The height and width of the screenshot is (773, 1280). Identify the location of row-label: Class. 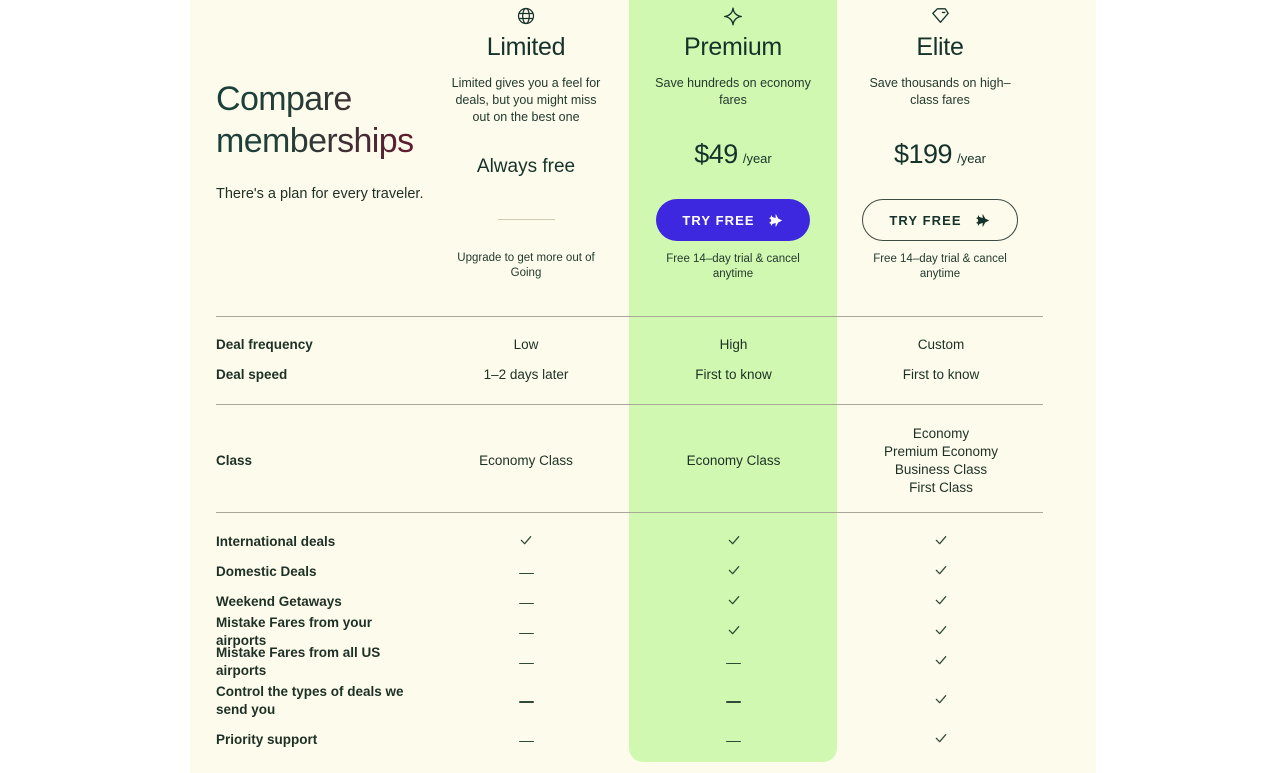
(234, 460).